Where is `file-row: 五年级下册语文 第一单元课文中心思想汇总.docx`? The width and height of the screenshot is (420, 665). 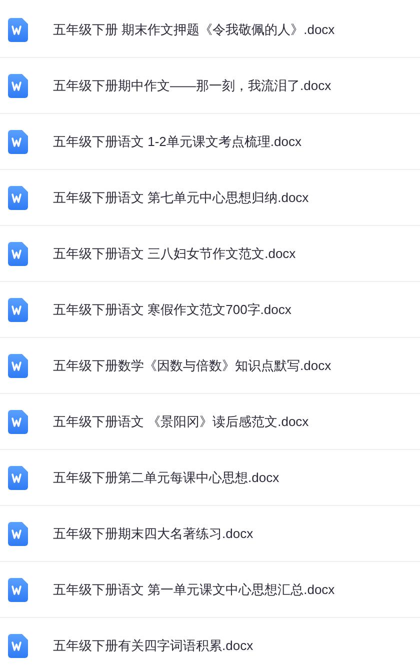
file-row: 五年级下册语文 第一单元课文中心思想汇总.docx is located at coordinates (210, 590).